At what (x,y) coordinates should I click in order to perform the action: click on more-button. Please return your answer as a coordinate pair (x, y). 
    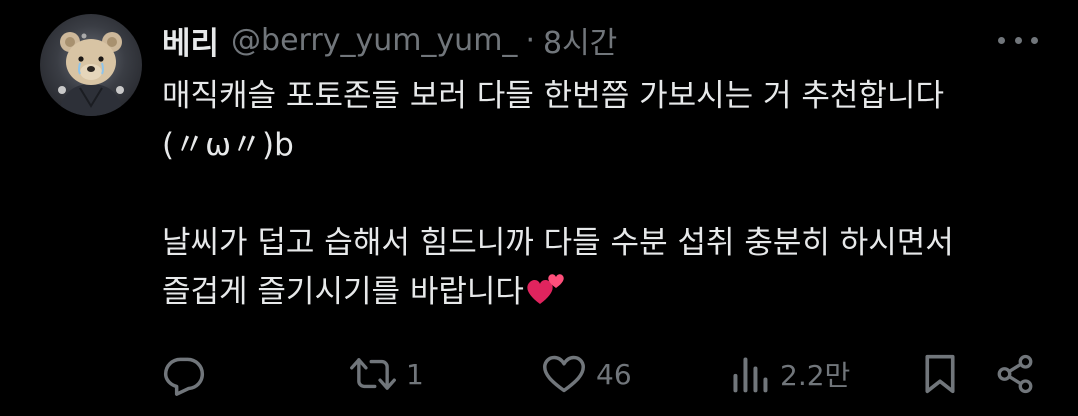
    Looking at the image, I should click on (1018, 40).